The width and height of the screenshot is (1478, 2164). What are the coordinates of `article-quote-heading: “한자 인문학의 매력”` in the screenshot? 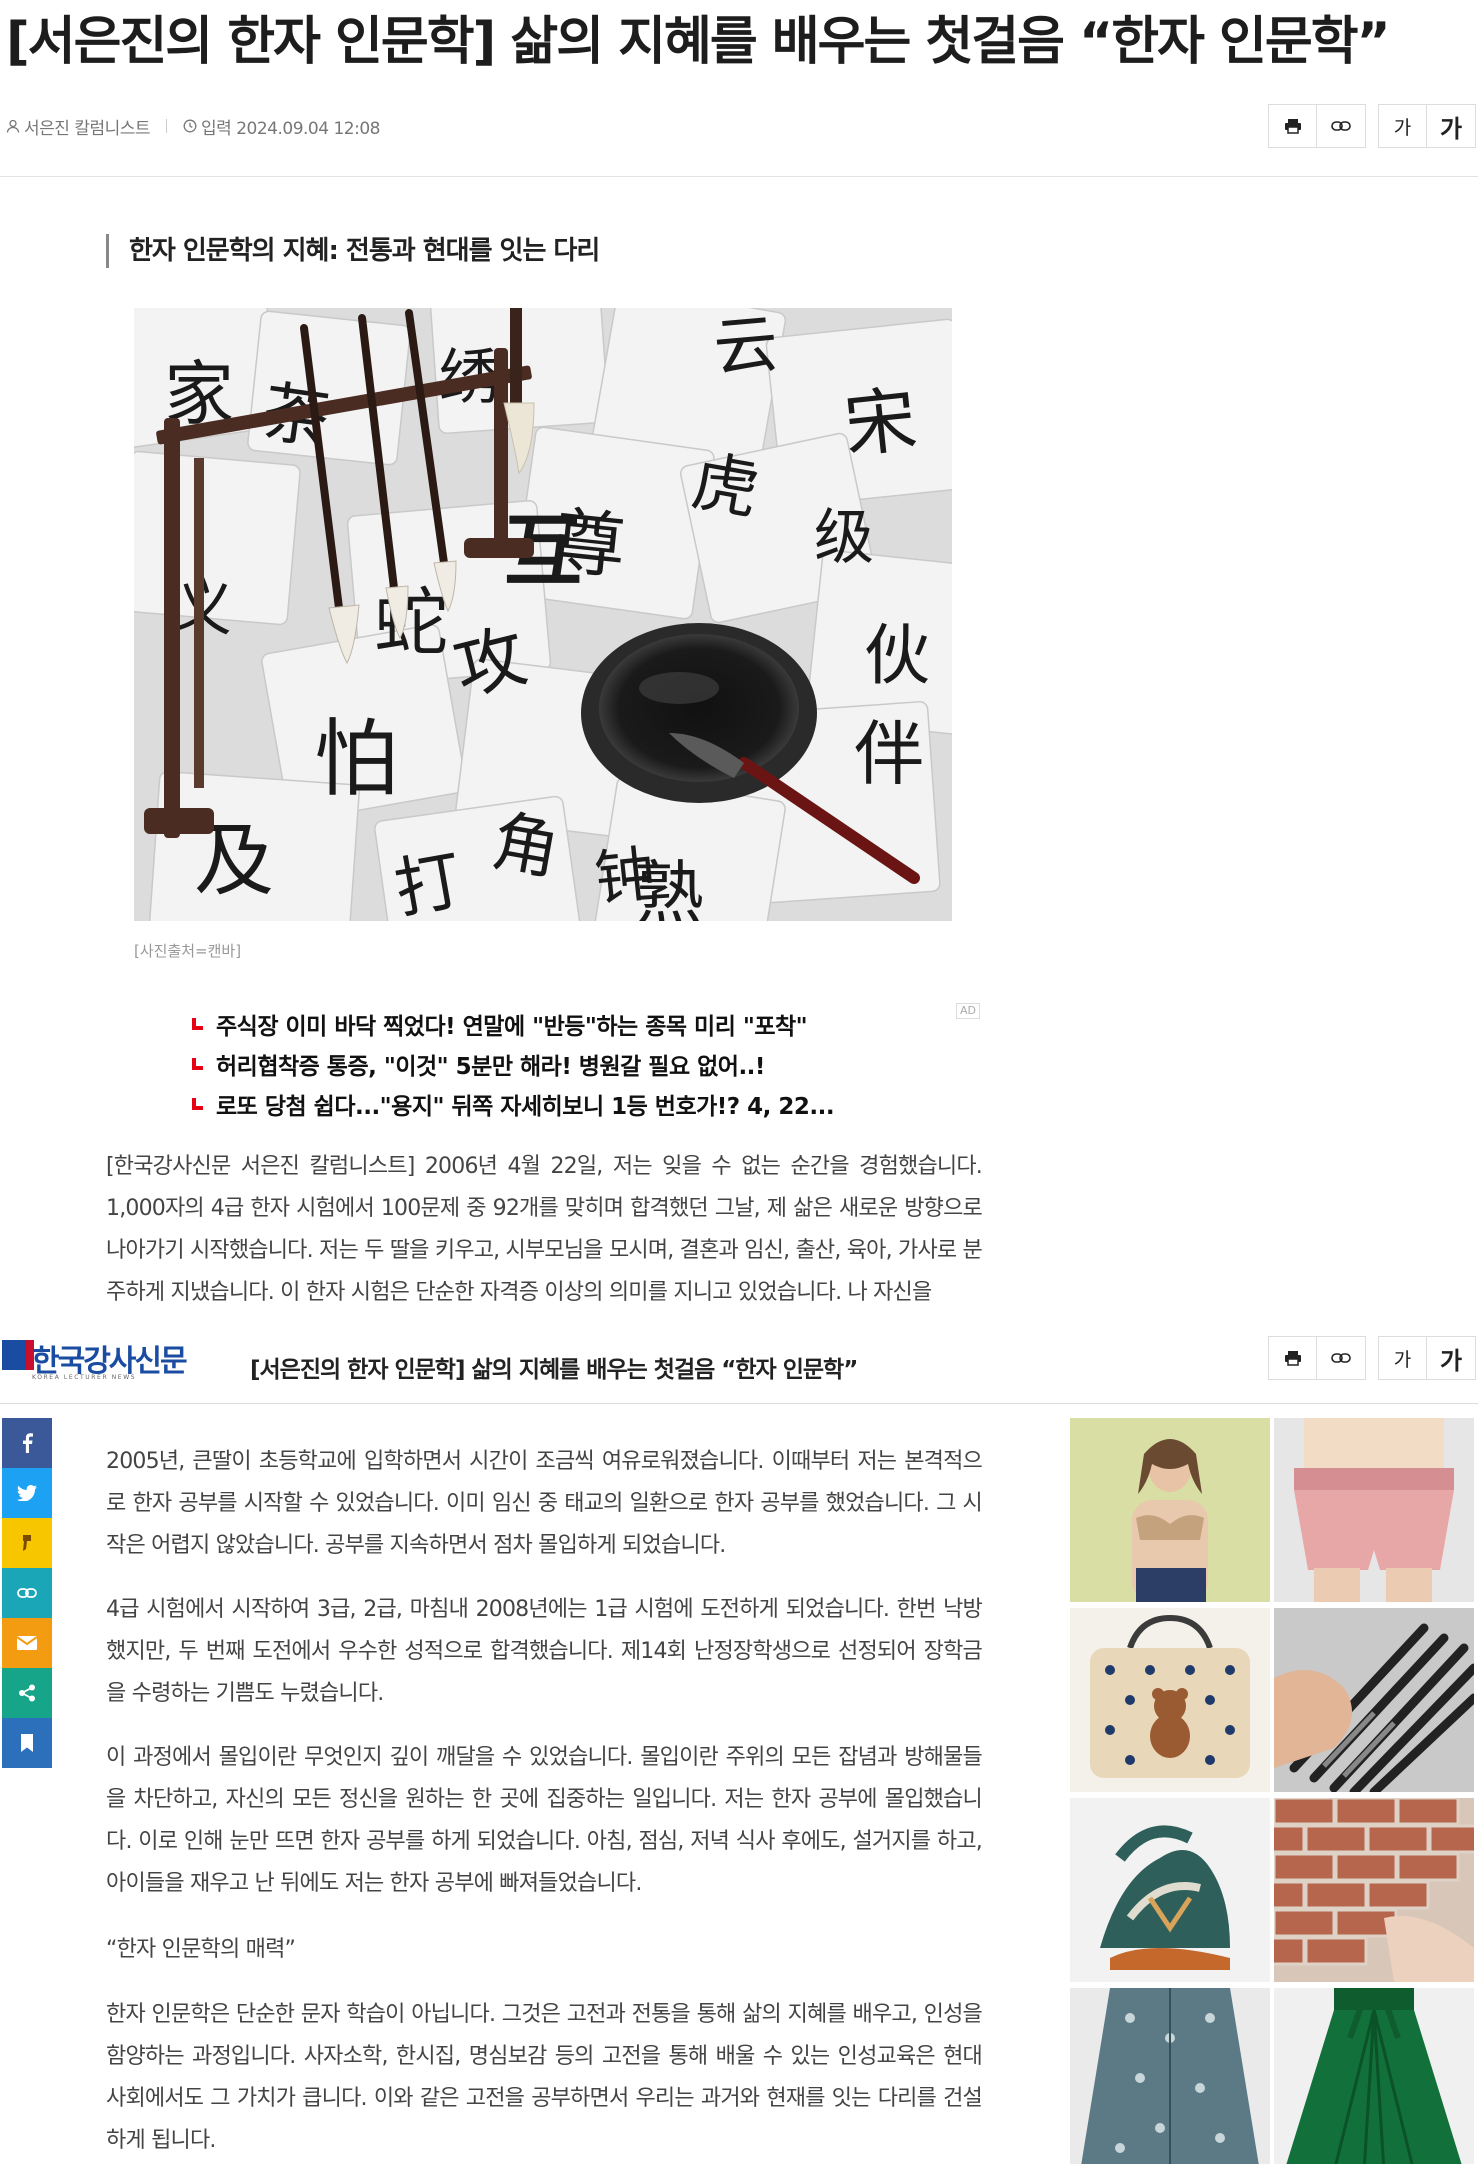 It's located at (201, 1949).